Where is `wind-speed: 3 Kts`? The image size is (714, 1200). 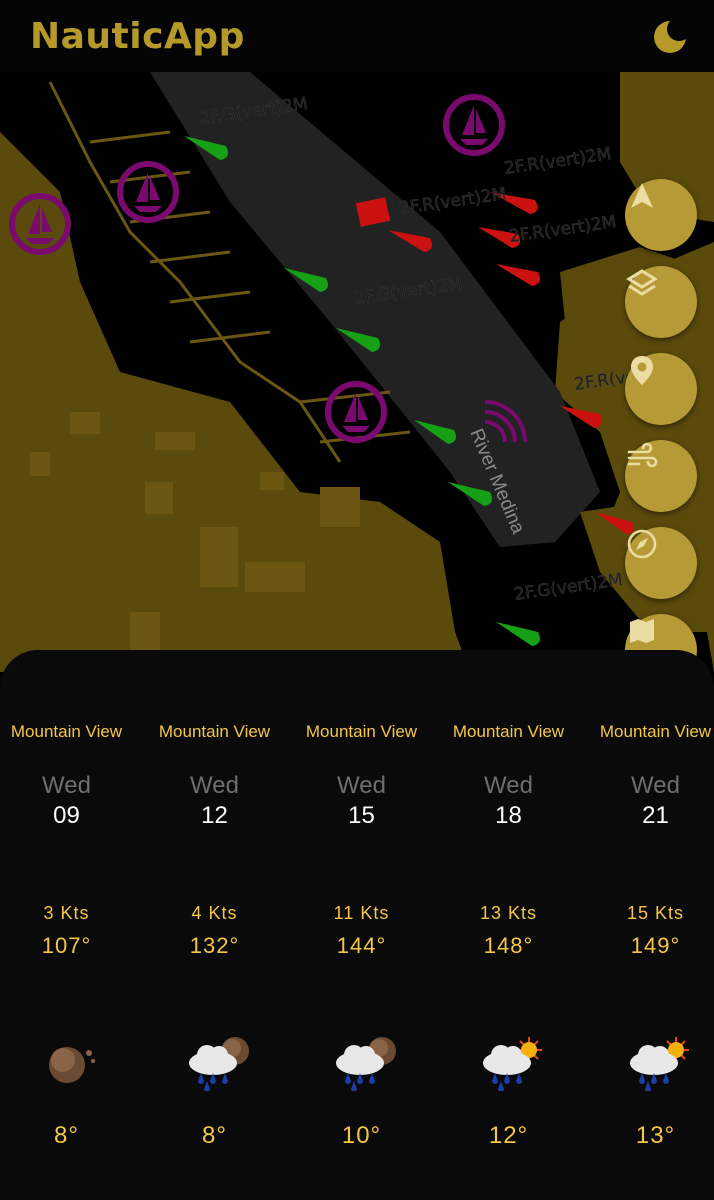
wind-speed: 3 Kts is located at coordinates (66, 913).